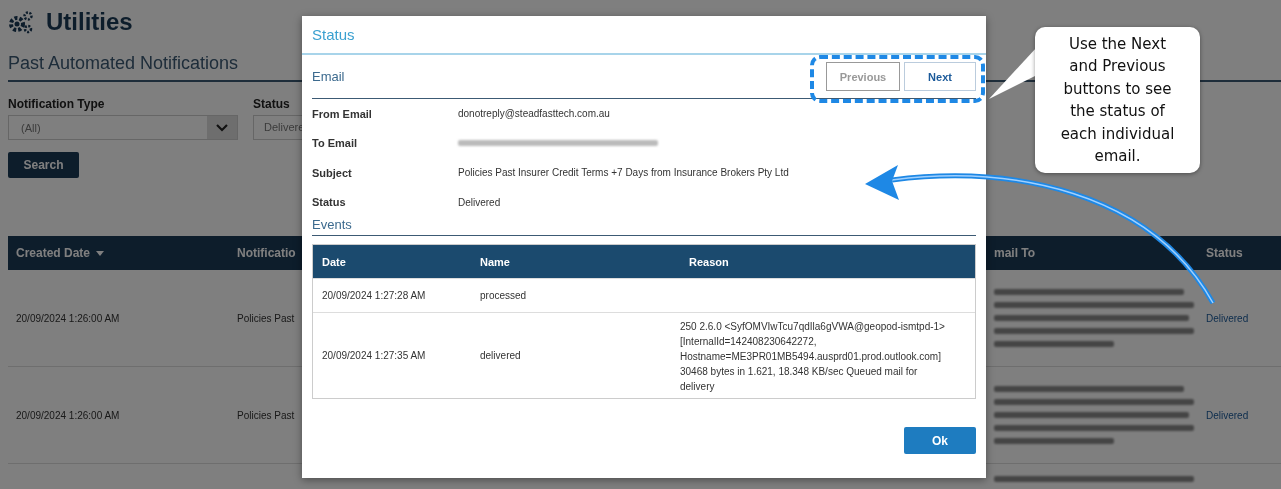 The height and width of the screenshot is (489, 1281). Describe the element at coordinates (89, 22) in the screenshot. I see `page-title: Utilities` at that location.